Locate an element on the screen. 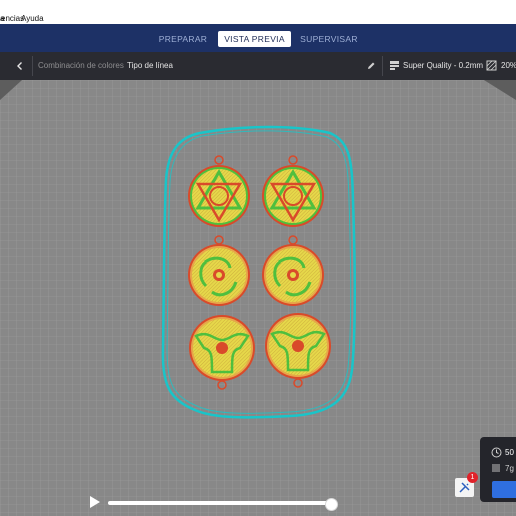  quality-profile: Super Quality - 0.2mm is located at coordinates (443, 65).